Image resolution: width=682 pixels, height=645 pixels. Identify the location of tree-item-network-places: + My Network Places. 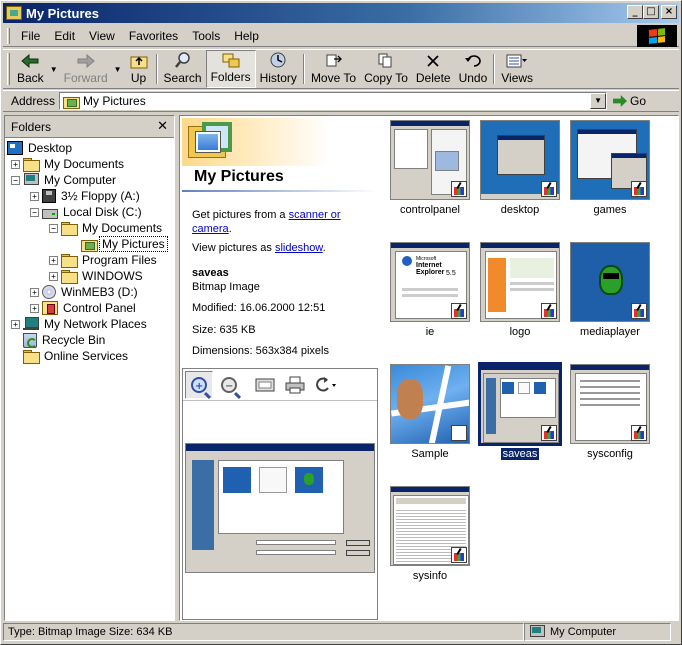
(89, 324).